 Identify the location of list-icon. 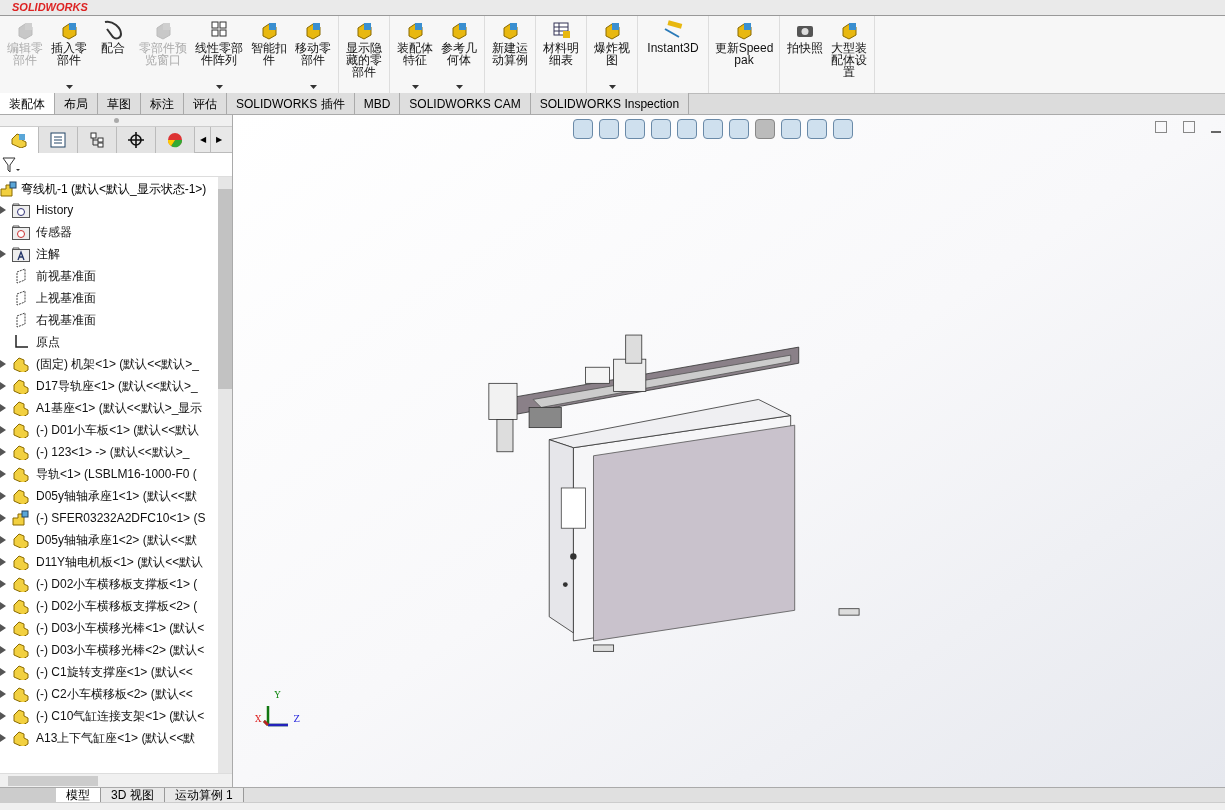
(58, 140).